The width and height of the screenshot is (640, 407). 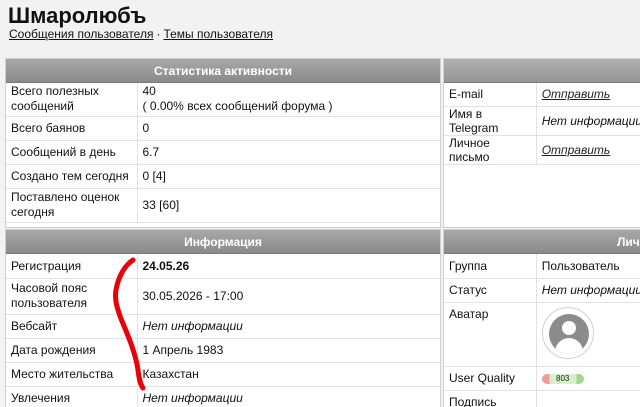 I want to click on personal-panel-header: Личная информация, so click(x=542, y=242).